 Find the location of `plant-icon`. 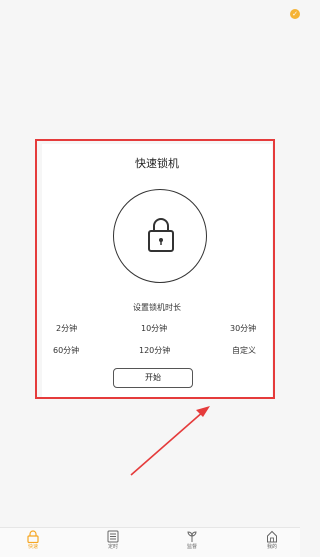

plant-icon is located at coordinates (192, 536).